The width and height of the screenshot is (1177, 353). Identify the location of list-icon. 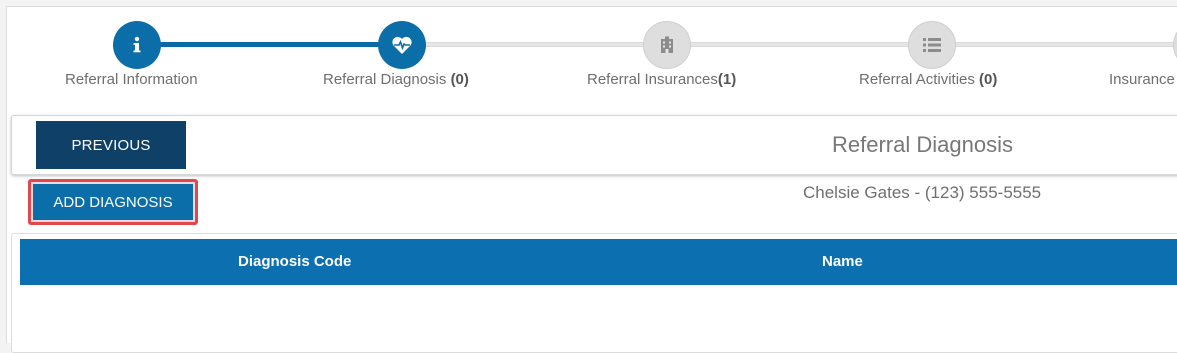
(932, 45).